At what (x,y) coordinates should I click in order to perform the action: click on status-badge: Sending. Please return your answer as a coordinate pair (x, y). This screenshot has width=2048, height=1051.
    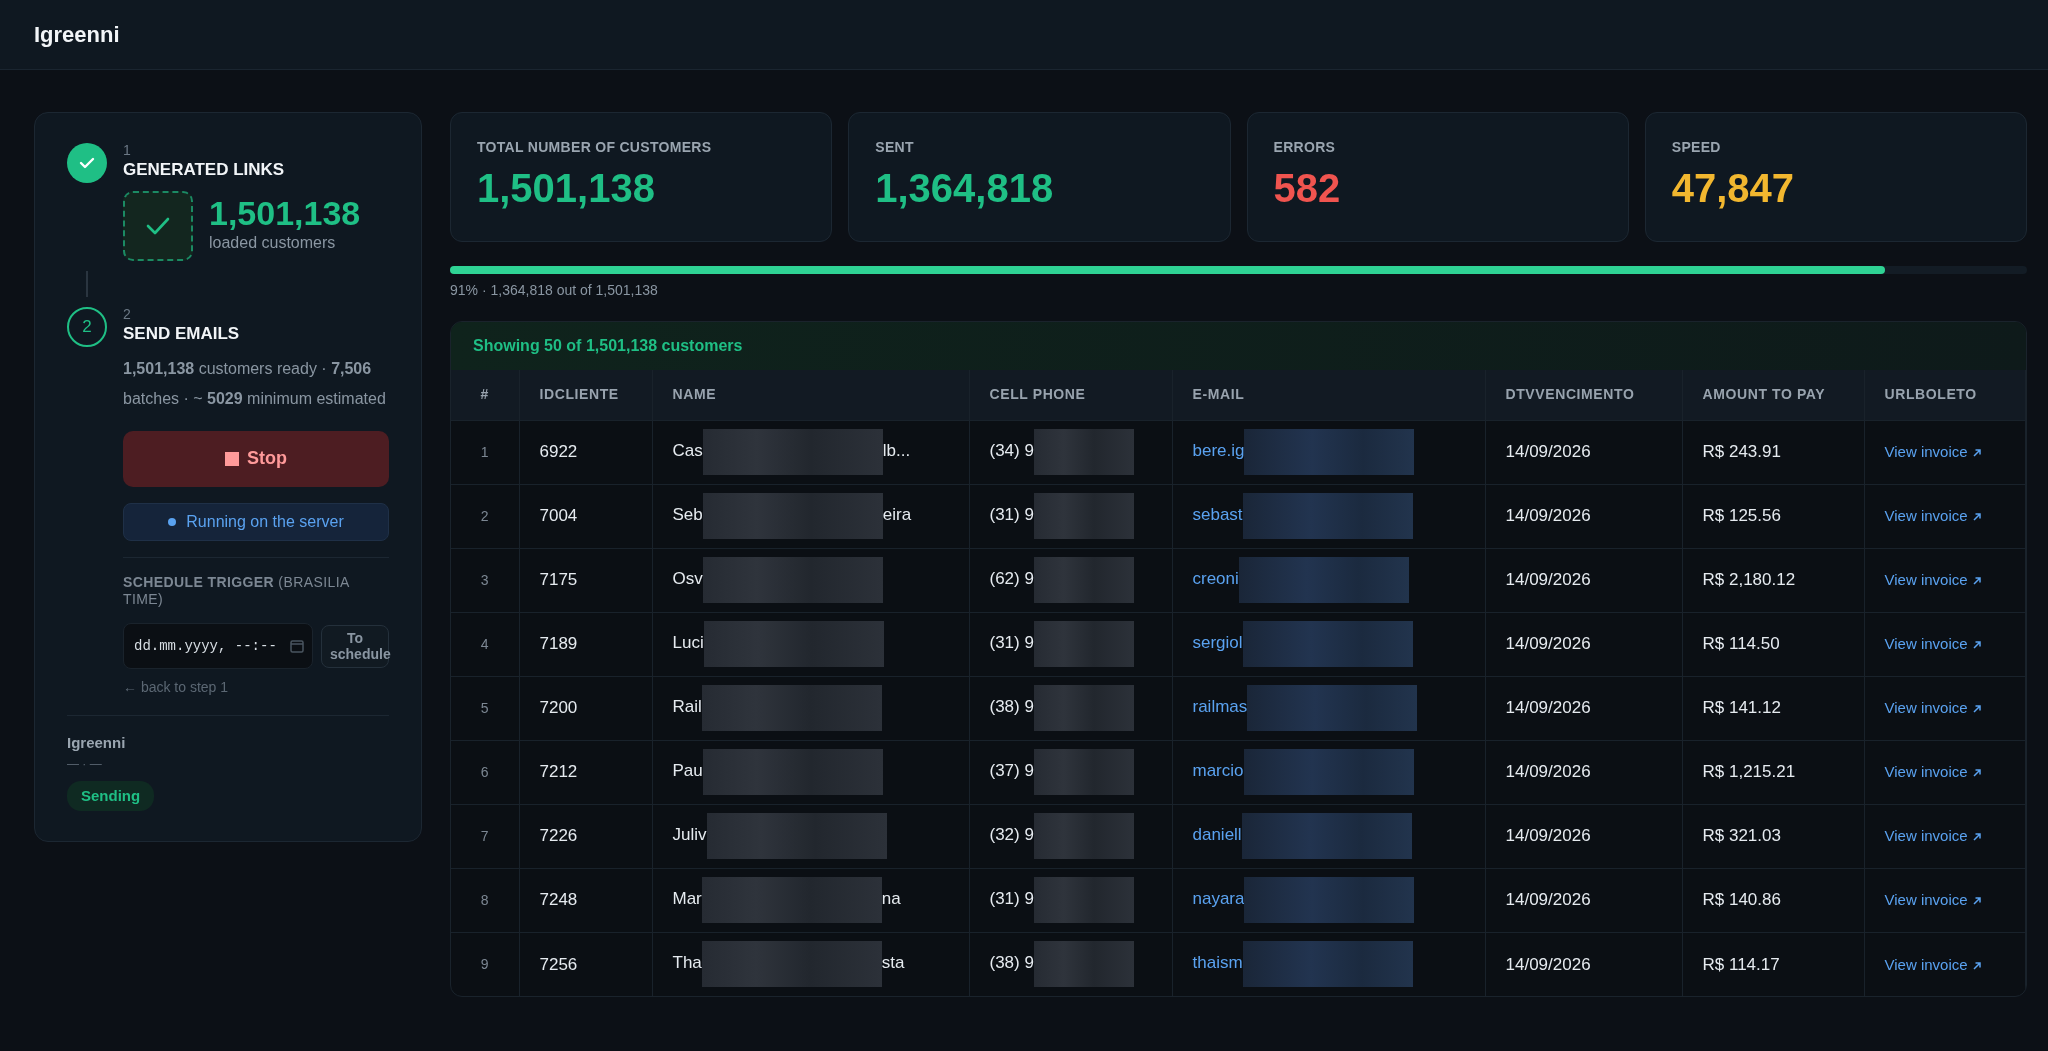
    Looking at the image, I should click on (111, 796).